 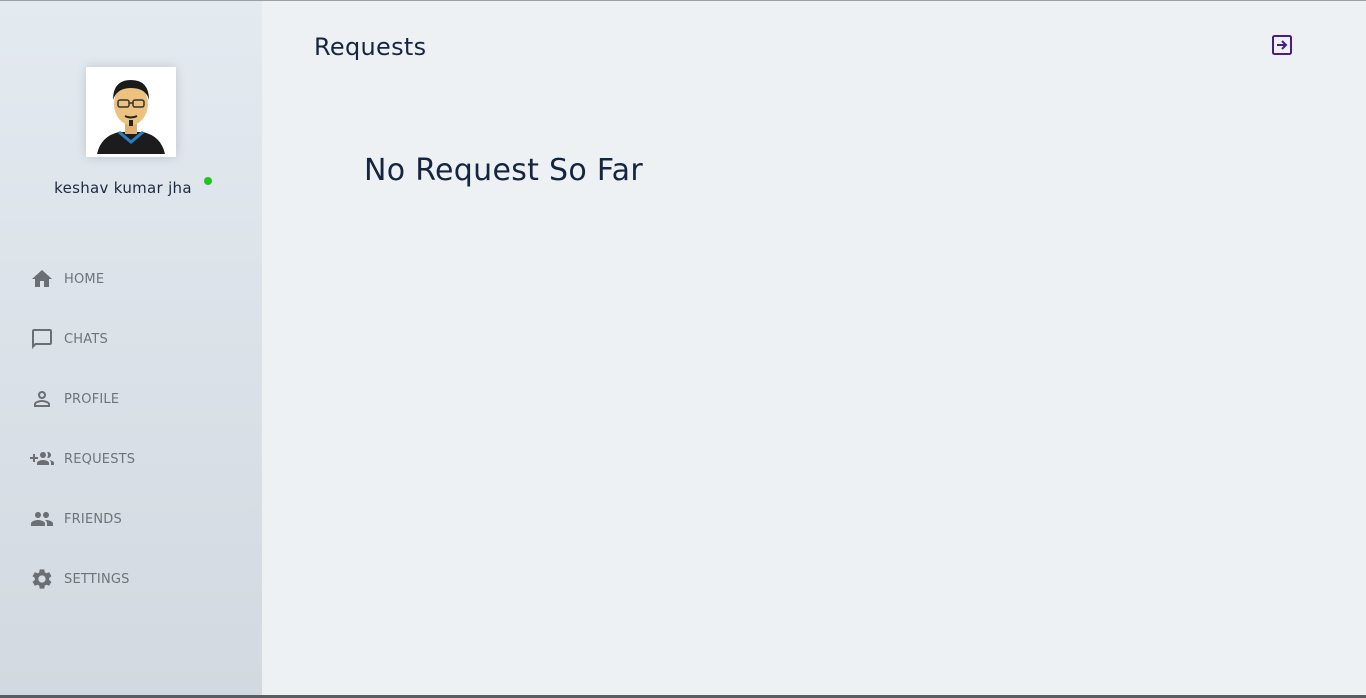 What do you see at coordinates (42, 519) in the screenshot?
I see `people-icon` at bounding box center [42, 519].